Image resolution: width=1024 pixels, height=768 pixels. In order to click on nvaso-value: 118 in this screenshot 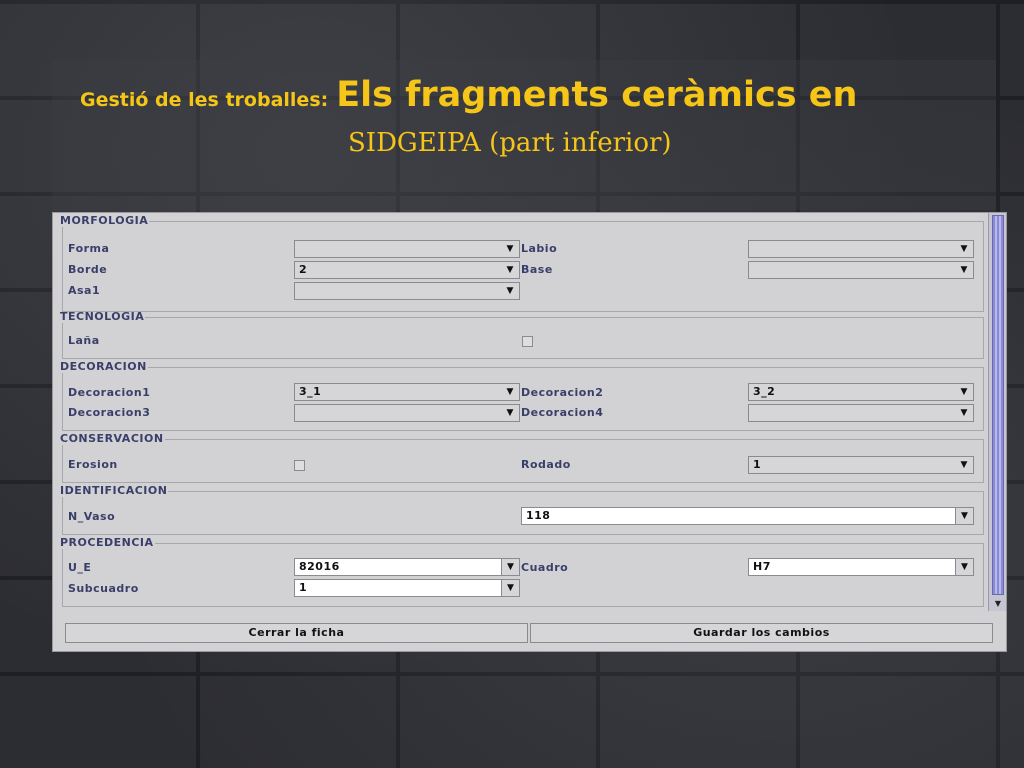, I will do `click(538, 515)`.